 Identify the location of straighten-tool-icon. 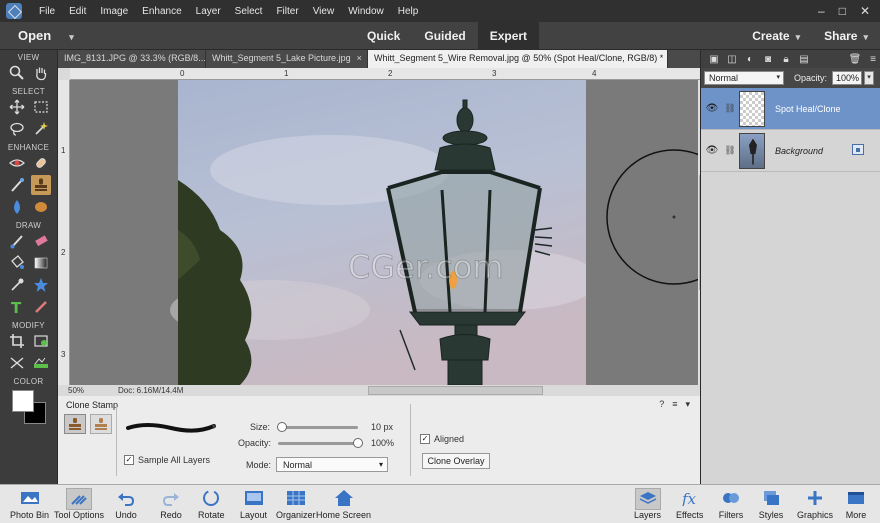
(41, 363).